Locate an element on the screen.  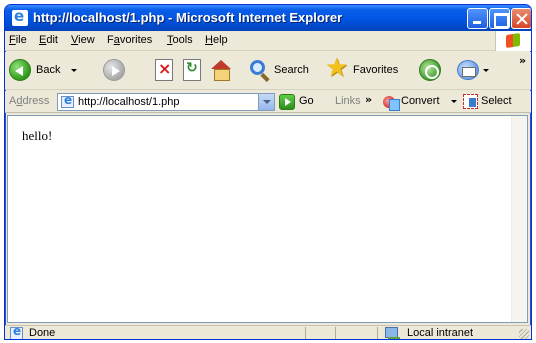
local-intranet-icon is located at coordinates (393, 333).